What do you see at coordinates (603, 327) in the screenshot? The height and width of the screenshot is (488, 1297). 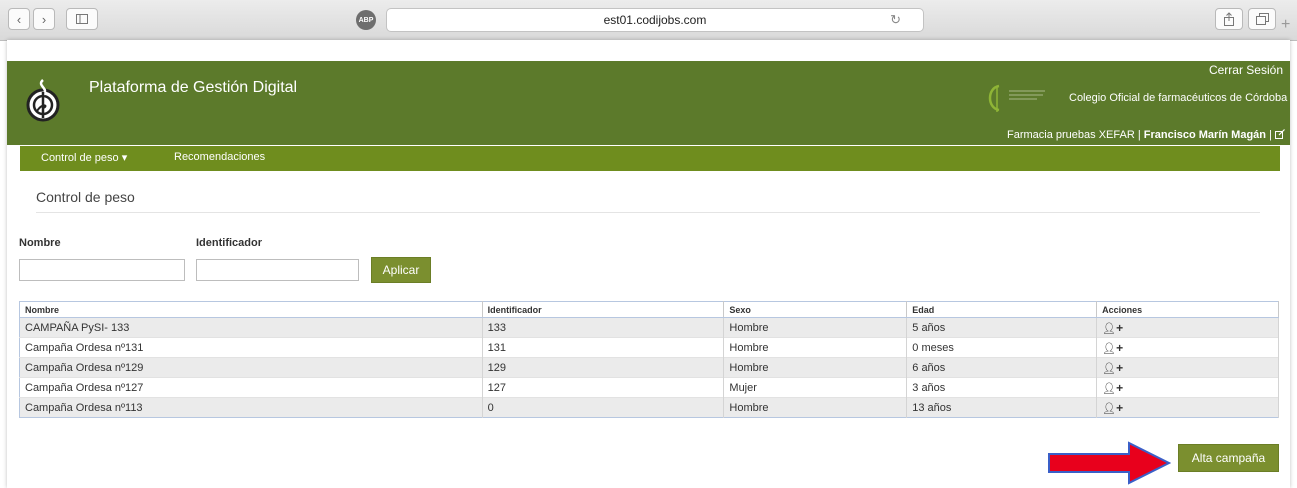 I see `cell-identificador: 133` at bounding box center [603, 327].